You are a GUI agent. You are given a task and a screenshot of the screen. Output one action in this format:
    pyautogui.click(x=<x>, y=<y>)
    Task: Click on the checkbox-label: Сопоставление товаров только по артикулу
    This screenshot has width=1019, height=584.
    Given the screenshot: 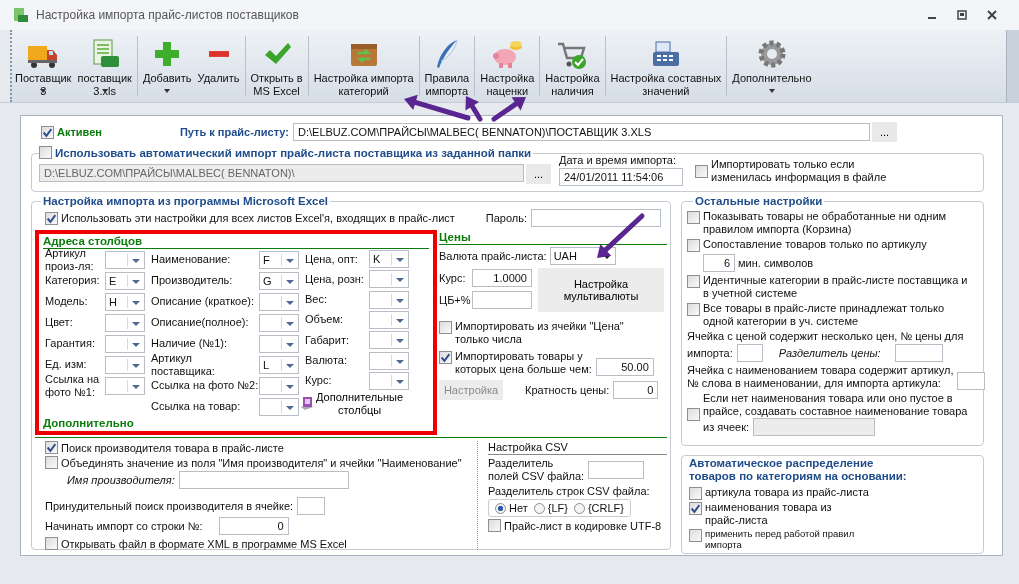 What is the action you would take?
    pyautogui.click(x=815, y=244)
    